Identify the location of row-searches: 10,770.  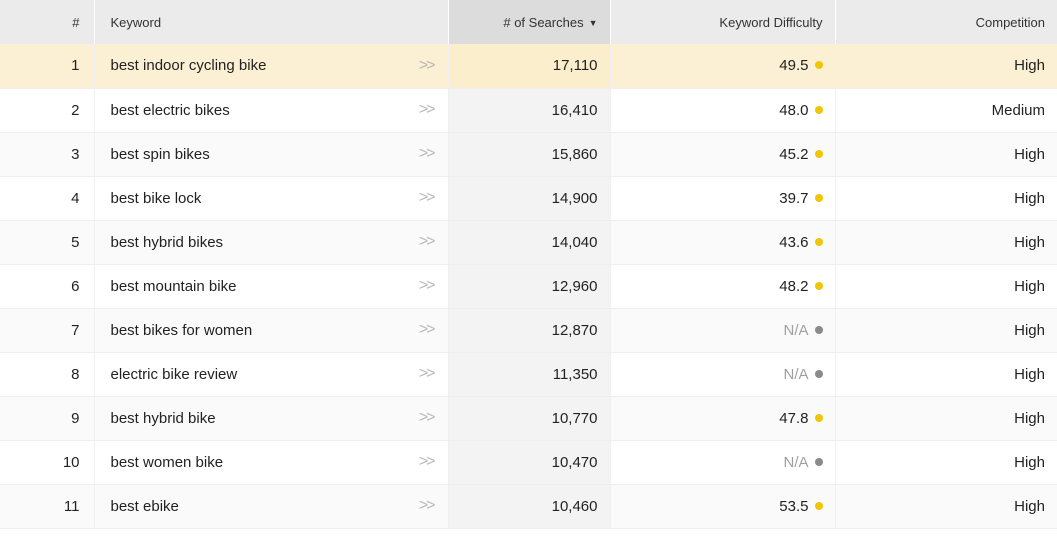
(529, 418).